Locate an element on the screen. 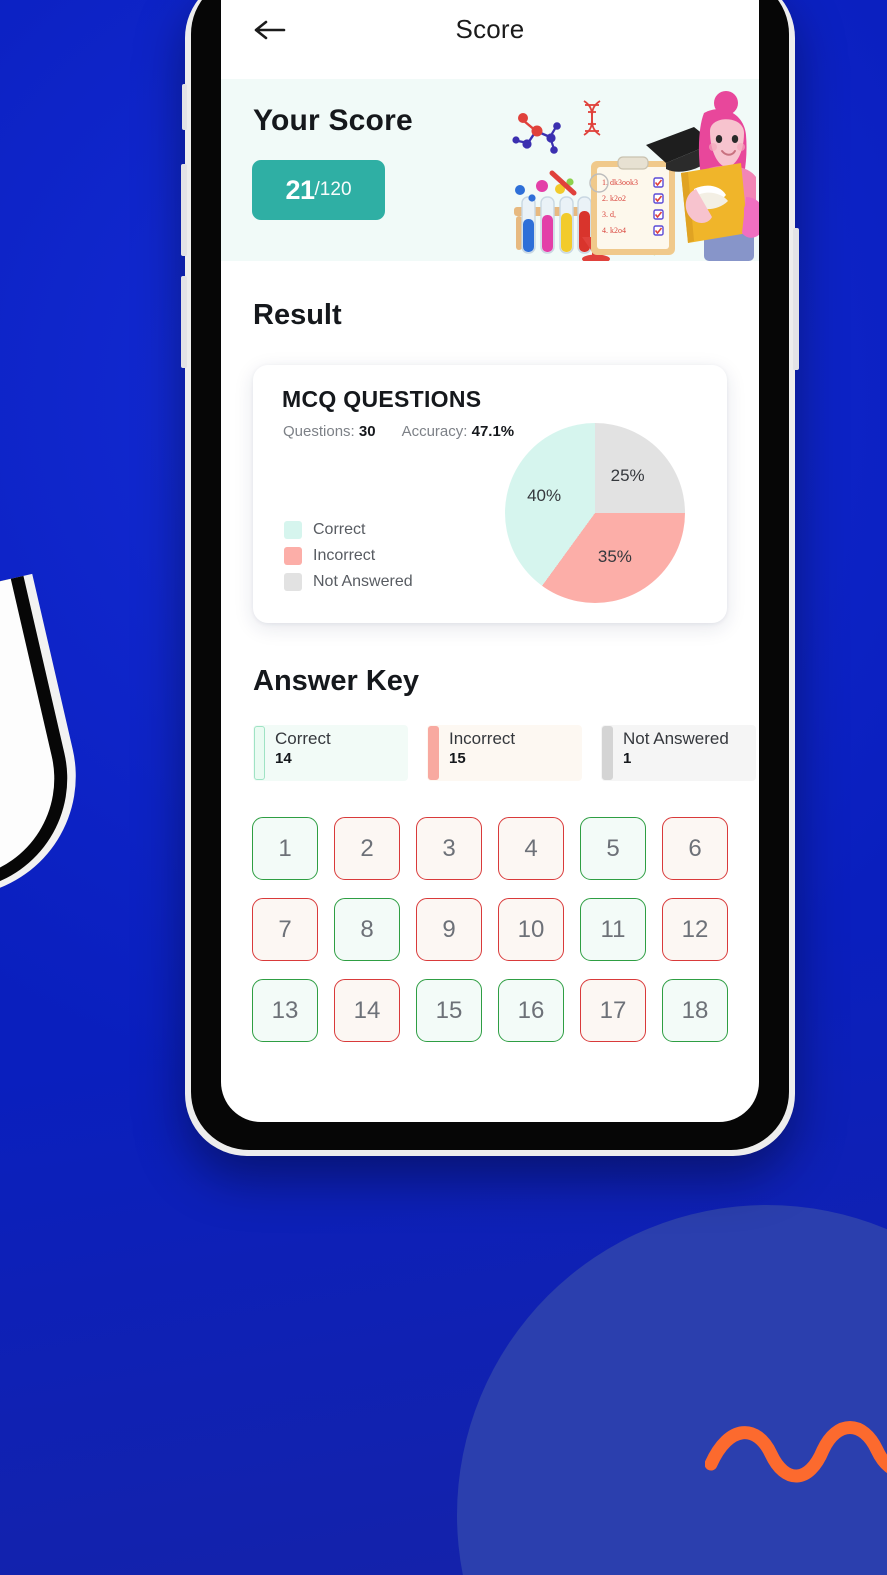 The image size is (887, 1575). arrow-left-icon is located at coordinates (270, 30).